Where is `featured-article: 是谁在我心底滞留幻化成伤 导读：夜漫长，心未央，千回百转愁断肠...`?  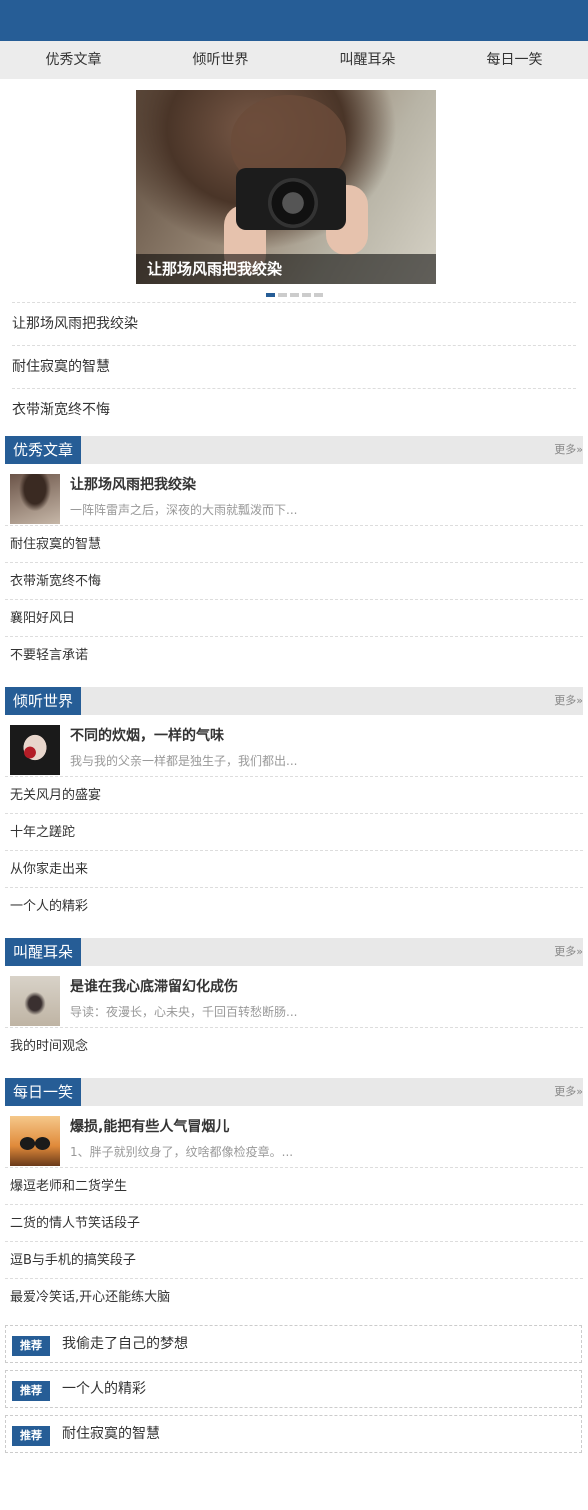
featured-article: 是谁在我心底滞留幻化成伤 导读：夜漫长，心未央，千回百转愁断肠... is located at coordinates (294, 997).